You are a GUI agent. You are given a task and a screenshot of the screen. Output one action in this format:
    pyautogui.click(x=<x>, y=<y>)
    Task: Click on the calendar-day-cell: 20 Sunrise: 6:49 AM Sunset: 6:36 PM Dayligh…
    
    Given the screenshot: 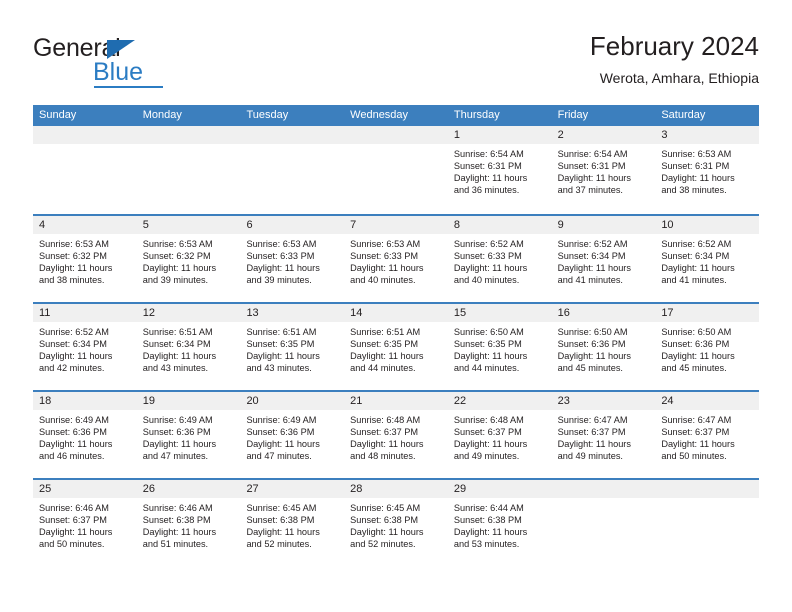 What is the action you would take?
    pyautogui.click(x=292, y=435)
    